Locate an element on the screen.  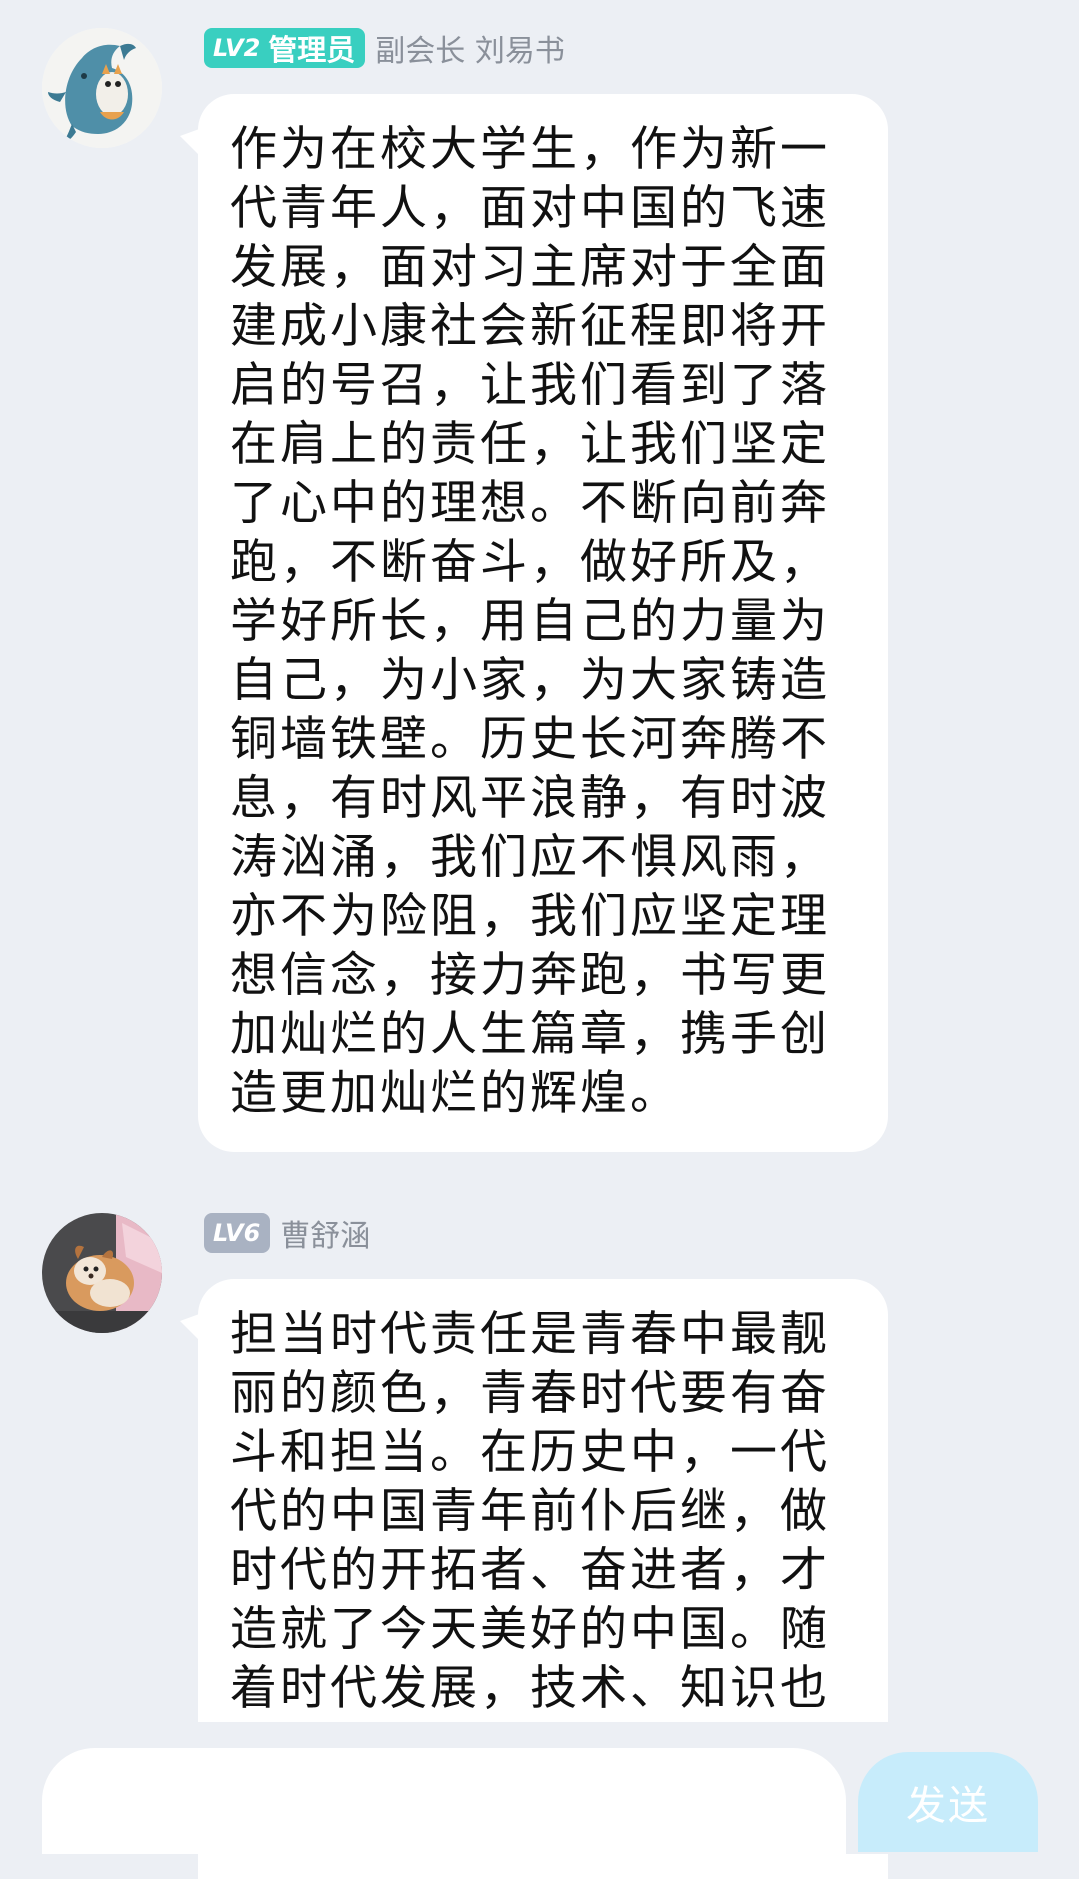
level-badge: LV2 管理员 is located at coordinates (285, 48).